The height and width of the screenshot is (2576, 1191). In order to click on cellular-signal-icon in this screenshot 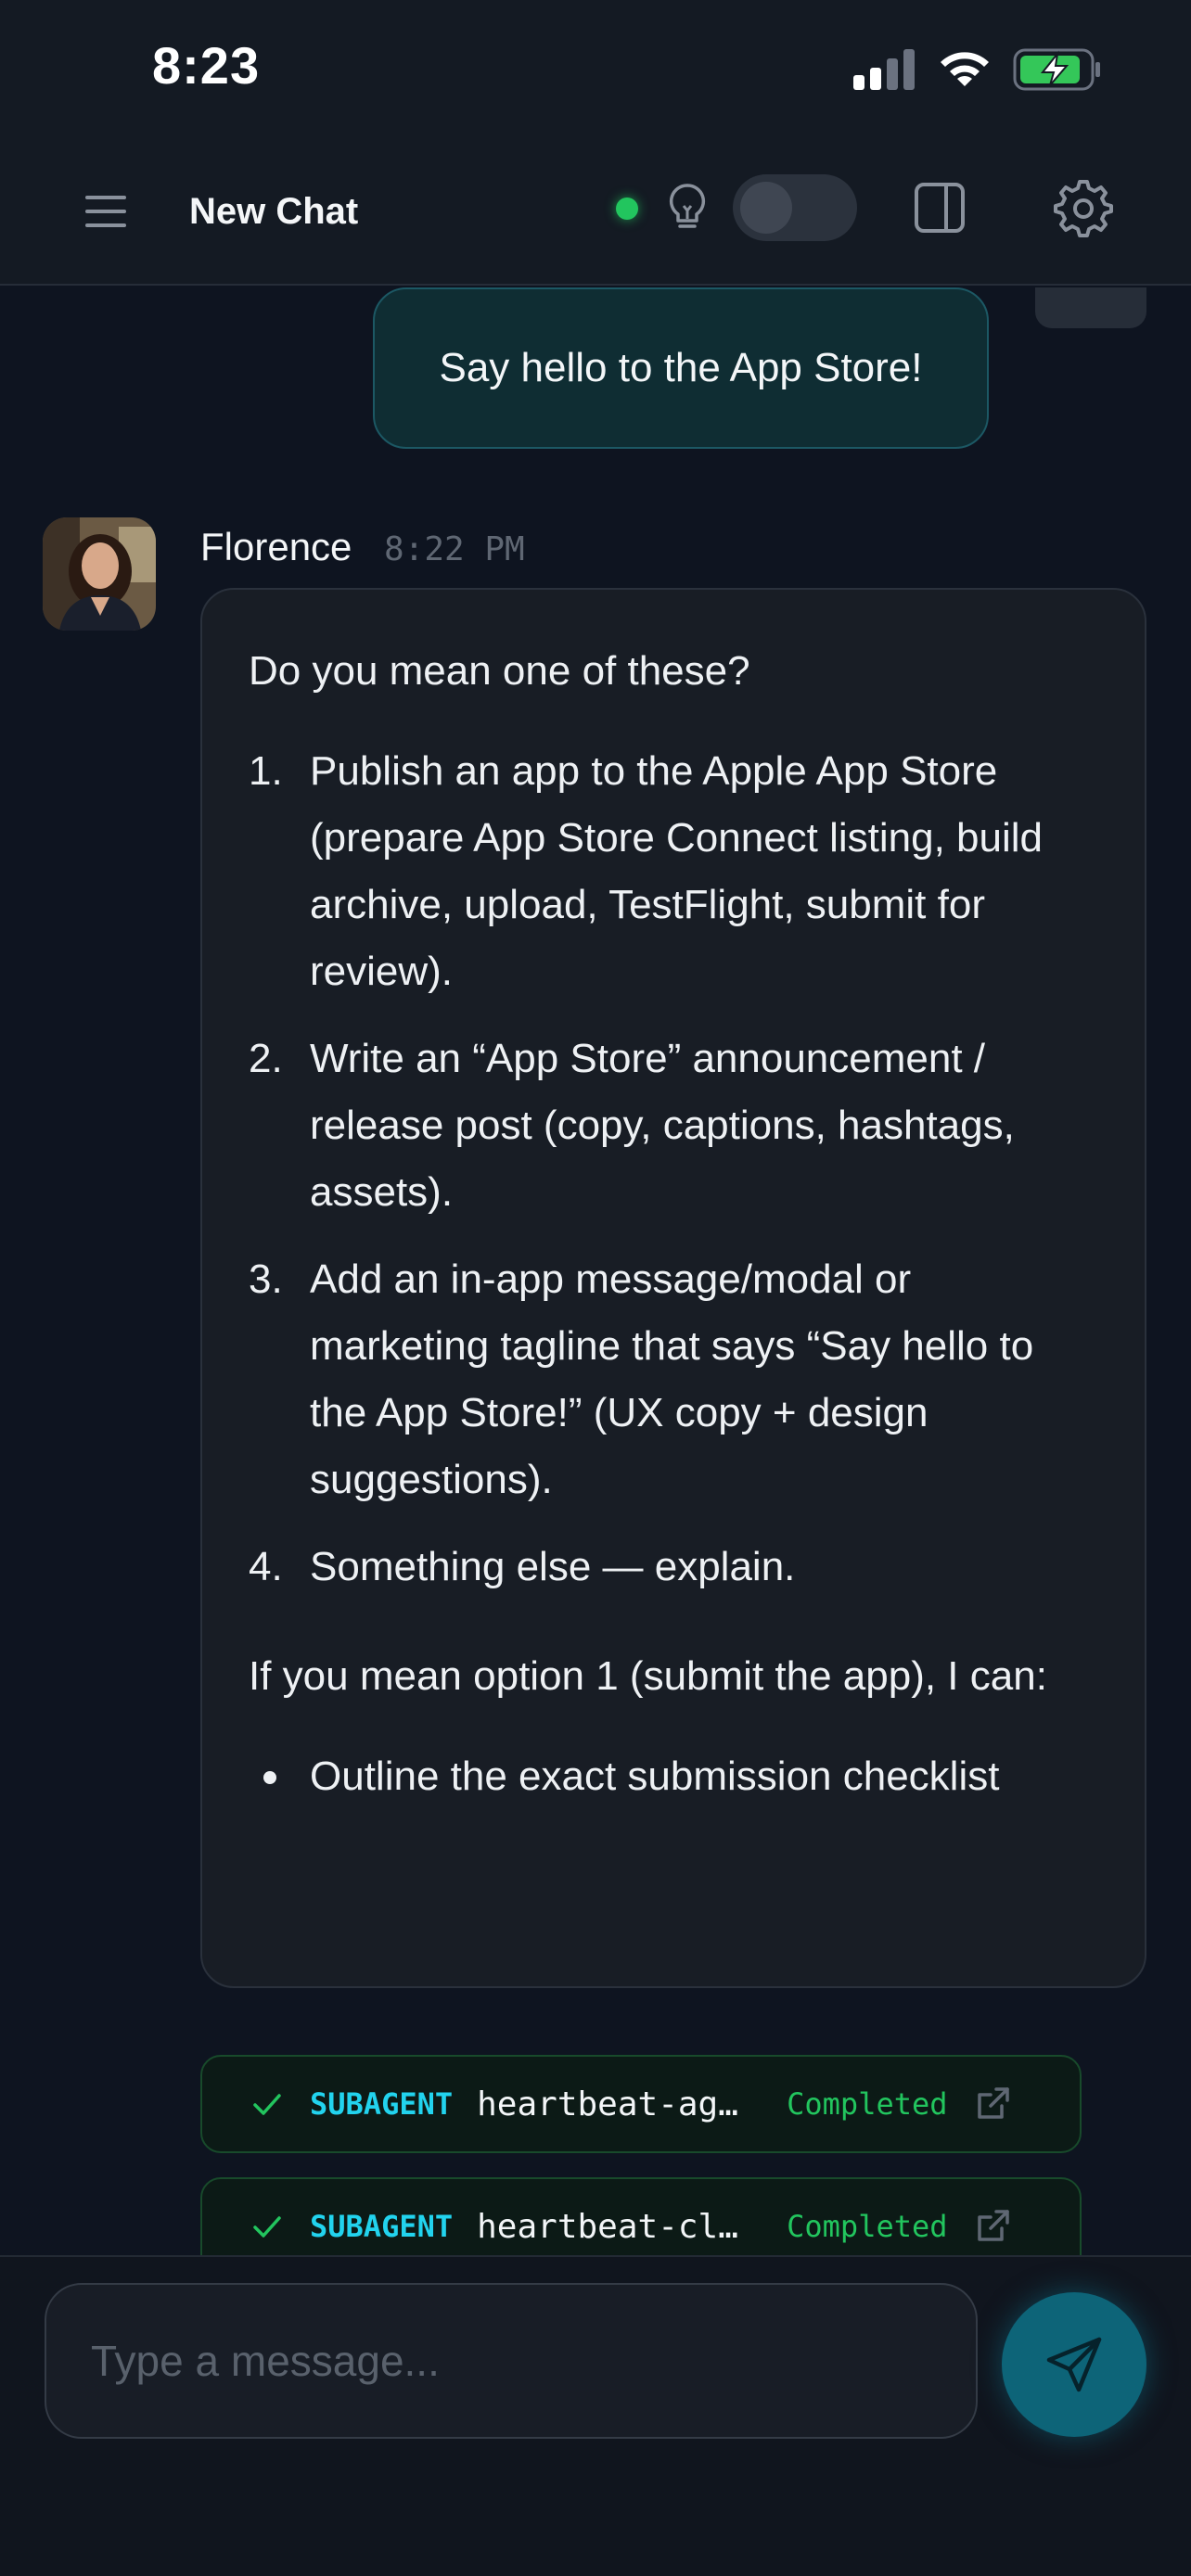, I will do `click(884, 69)`.